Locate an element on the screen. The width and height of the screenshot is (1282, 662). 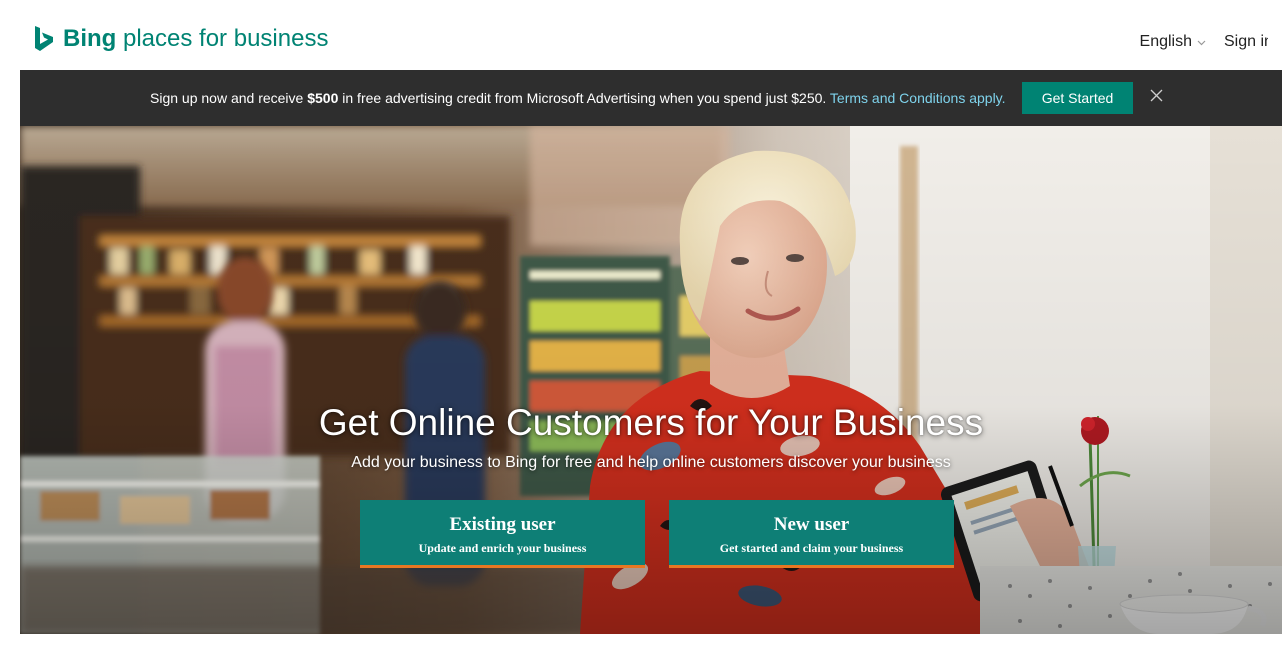
bing-places-logo: Bing places for business is located at coordinates (180, 39).